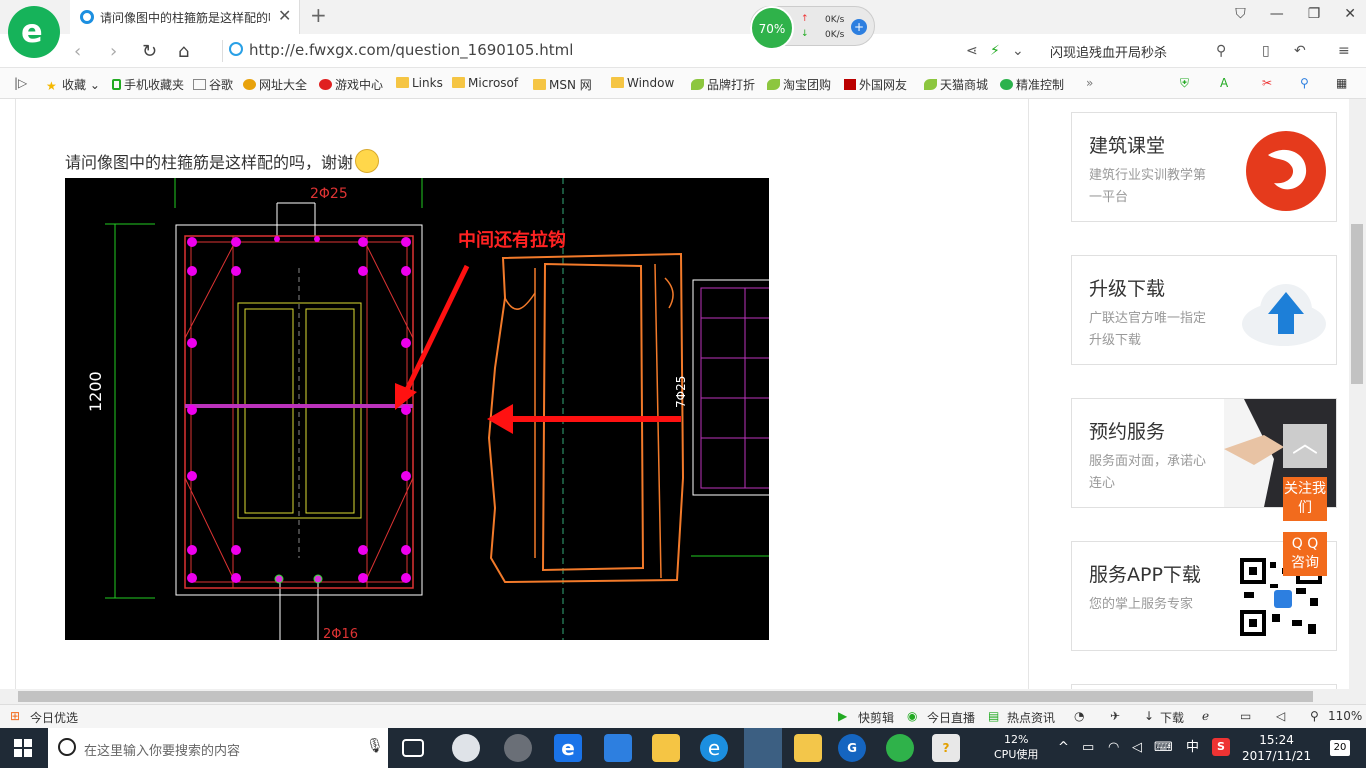 The image size is (1366, 768). I want to click on vertical-scrollbar-thumb, so click(1357, 304).